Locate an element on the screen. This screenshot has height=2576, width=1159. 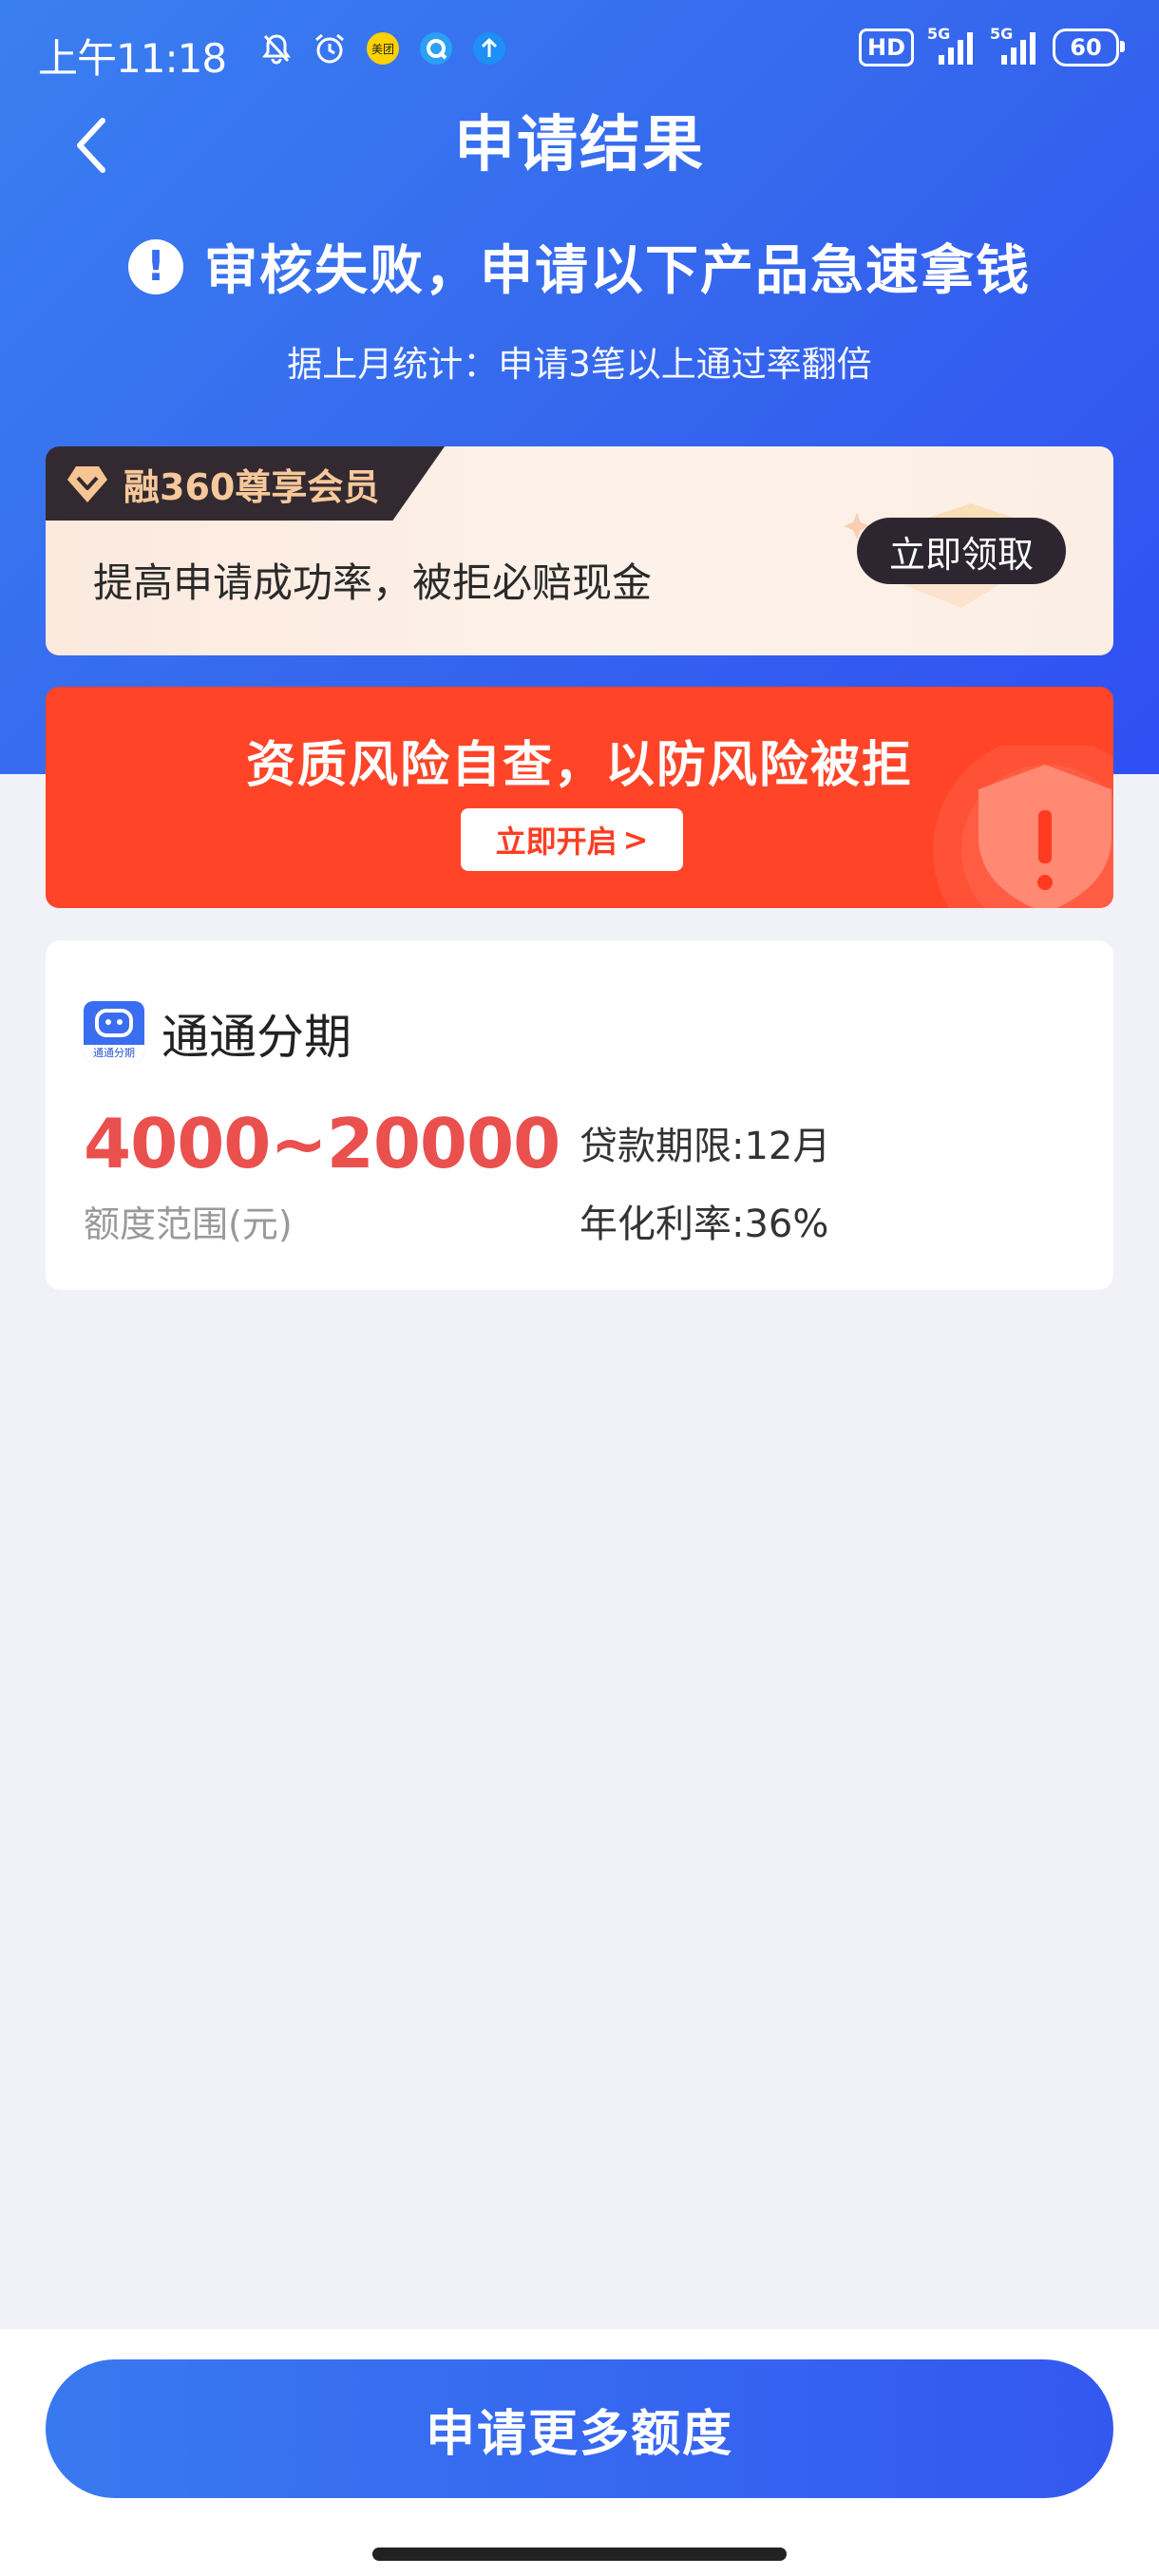
start-now-button: 立即开启 > is located at coordinates (572, 839).